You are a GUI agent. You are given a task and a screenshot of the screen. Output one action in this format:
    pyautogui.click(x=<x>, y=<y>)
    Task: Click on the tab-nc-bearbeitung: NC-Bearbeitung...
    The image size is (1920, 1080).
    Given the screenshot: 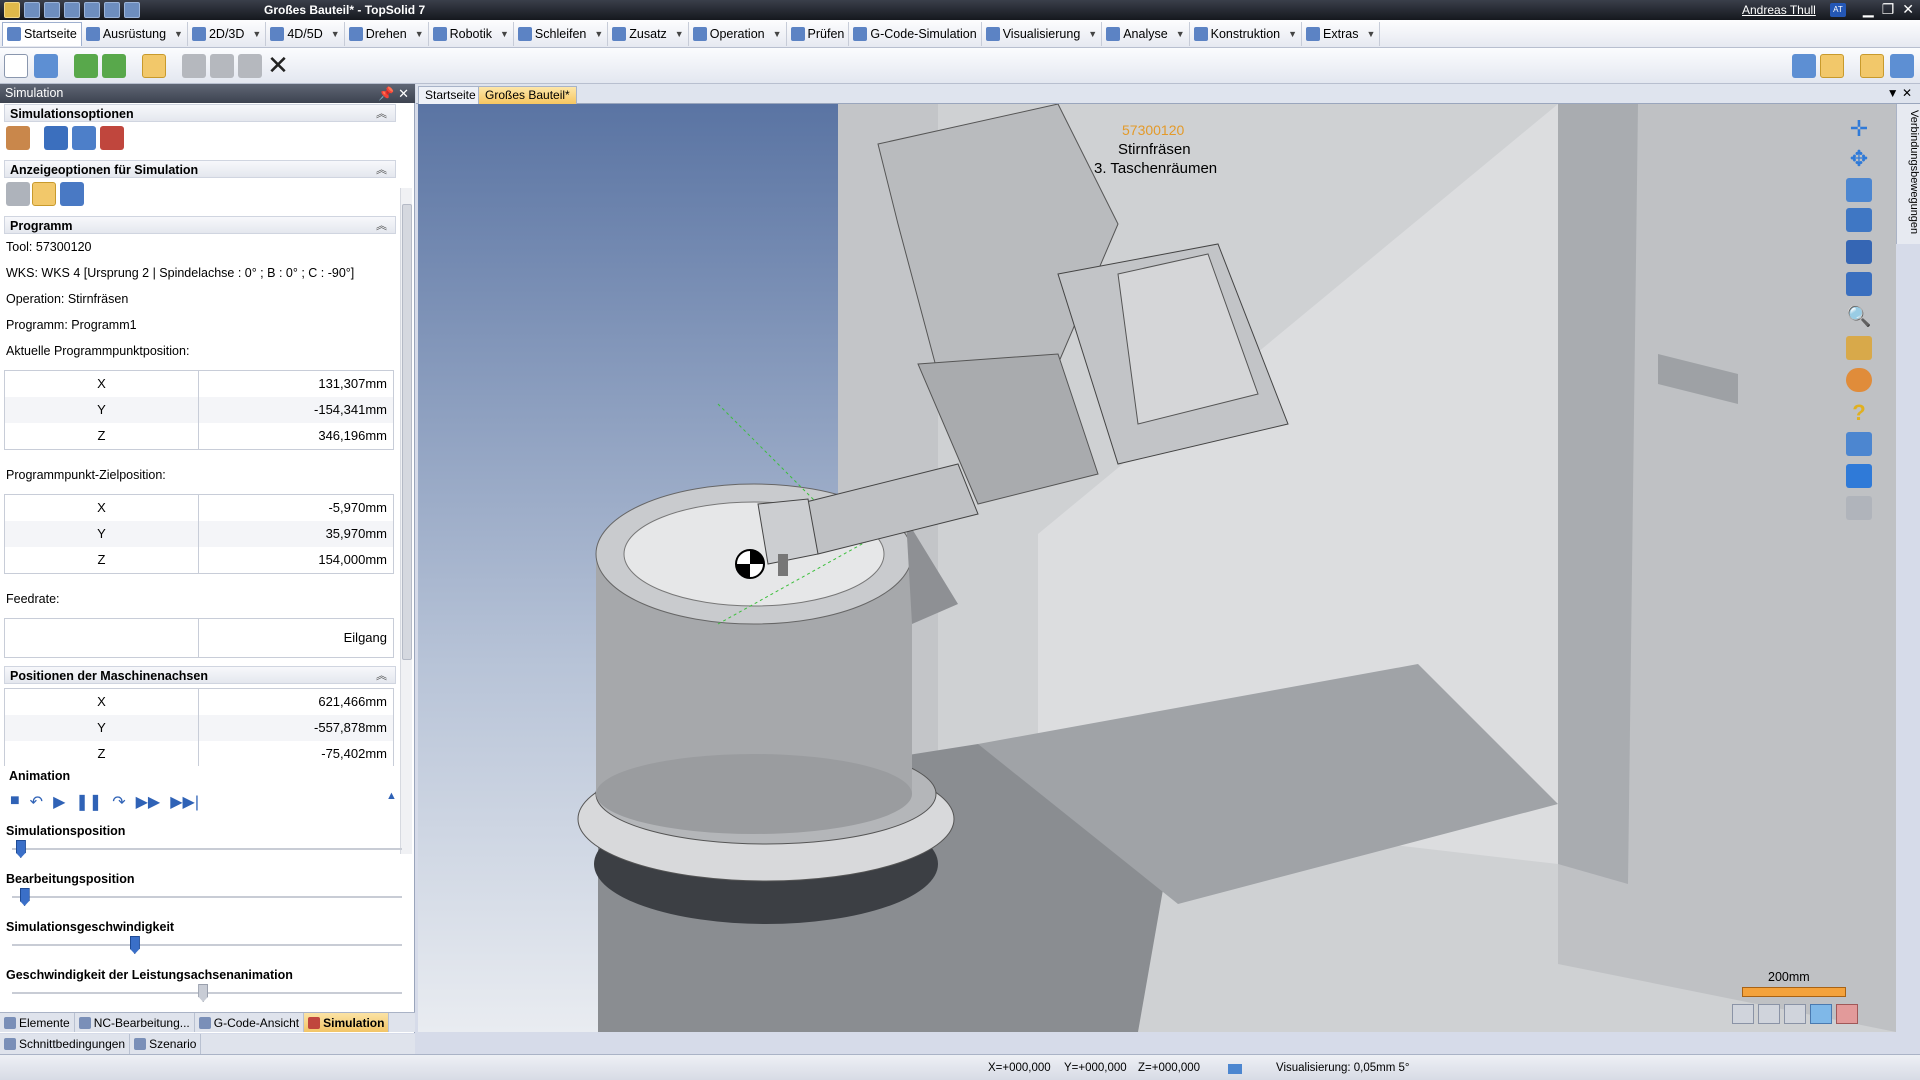 What is the action you would take?
    pyautogui.click(x=135, y=1022)
    